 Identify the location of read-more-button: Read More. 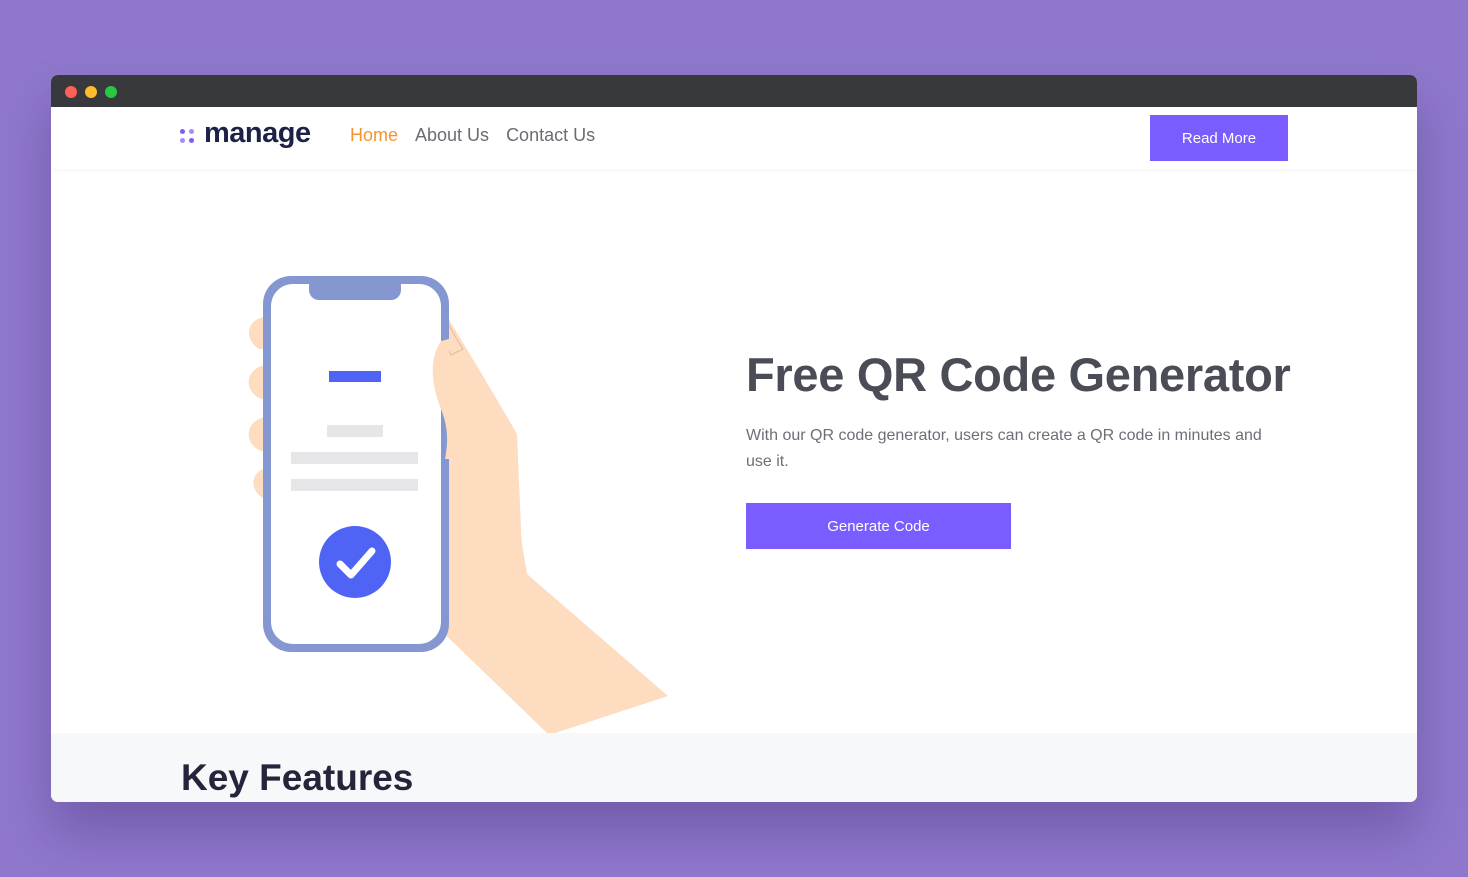
(1219, 138).